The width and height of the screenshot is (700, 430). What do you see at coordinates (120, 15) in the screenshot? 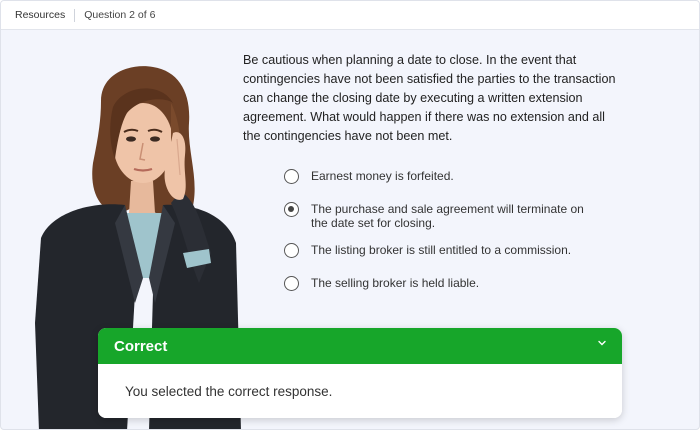
I see `question-progress: Question 2 of 6` at bounding box center [120, 15].